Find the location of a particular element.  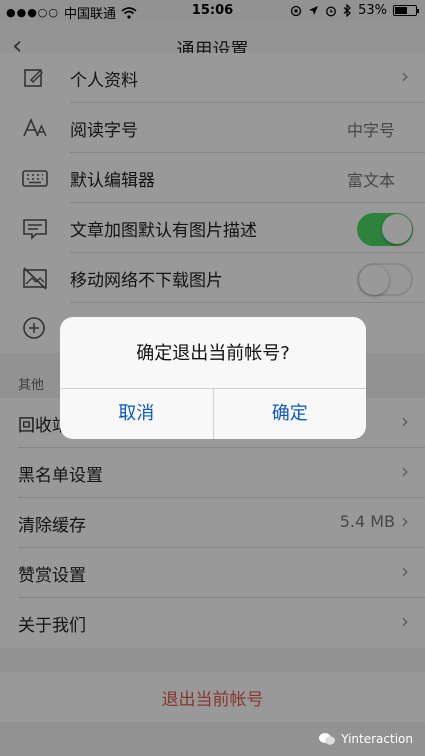

confirm-button: 确定 is located at coordinates (290, 414).